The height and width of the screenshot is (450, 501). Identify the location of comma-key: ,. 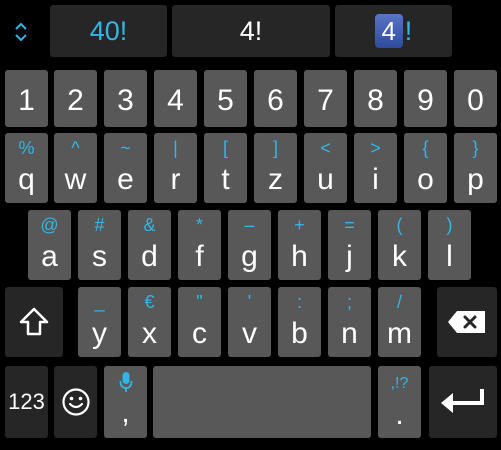
(125, 402).